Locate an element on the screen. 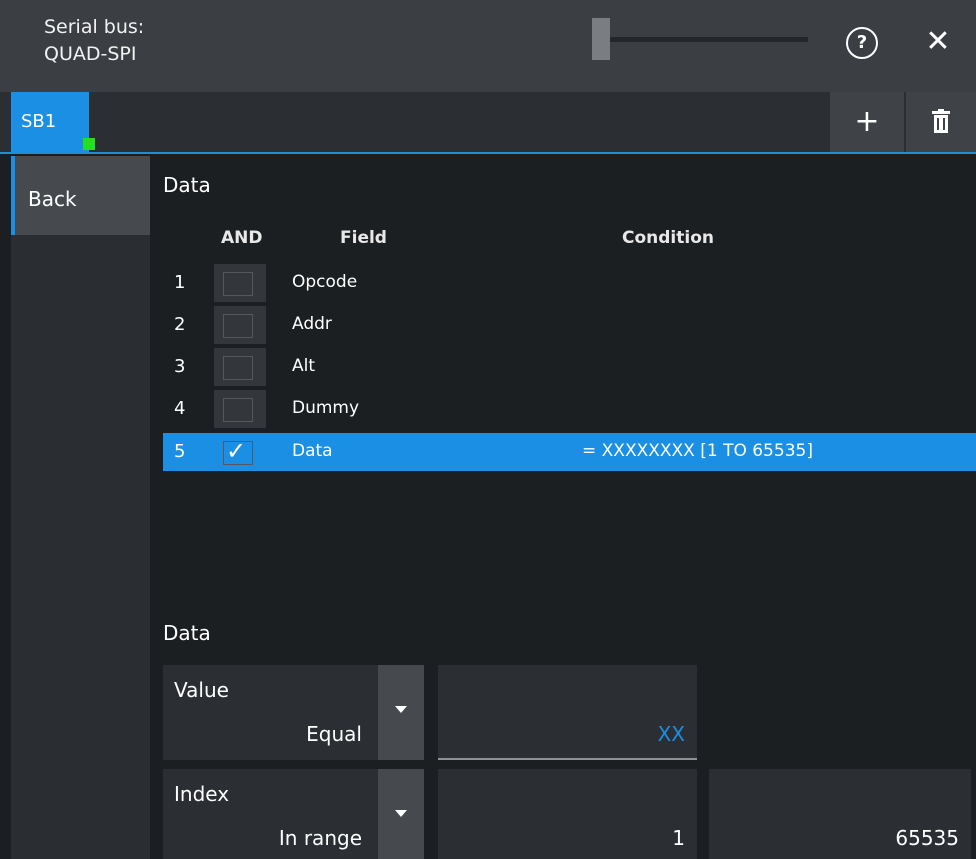 The image size is (976, 859). add-bus-button: + is located at coordinates (867, 122).